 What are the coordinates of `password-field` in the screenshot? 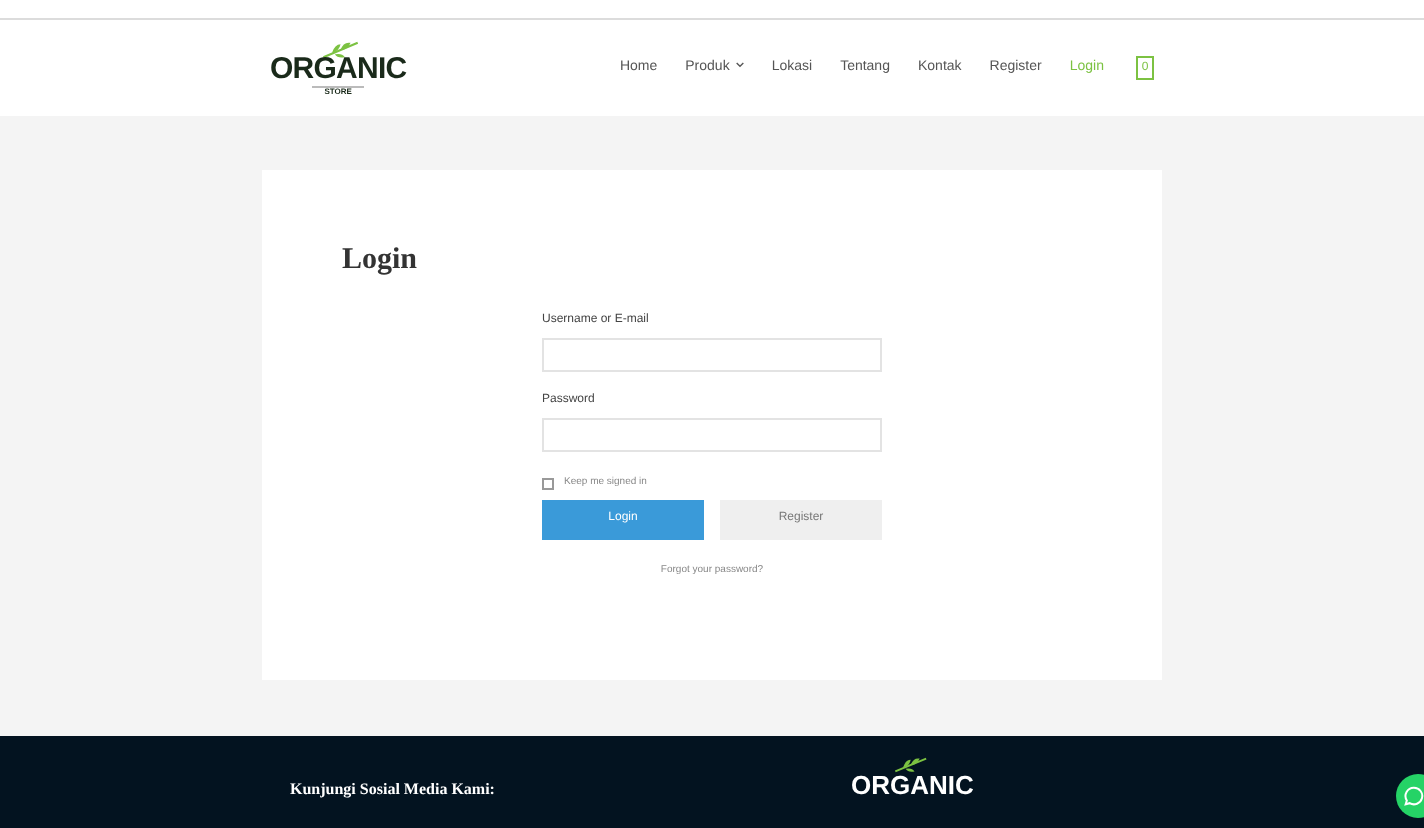 It's located at (712, 435).